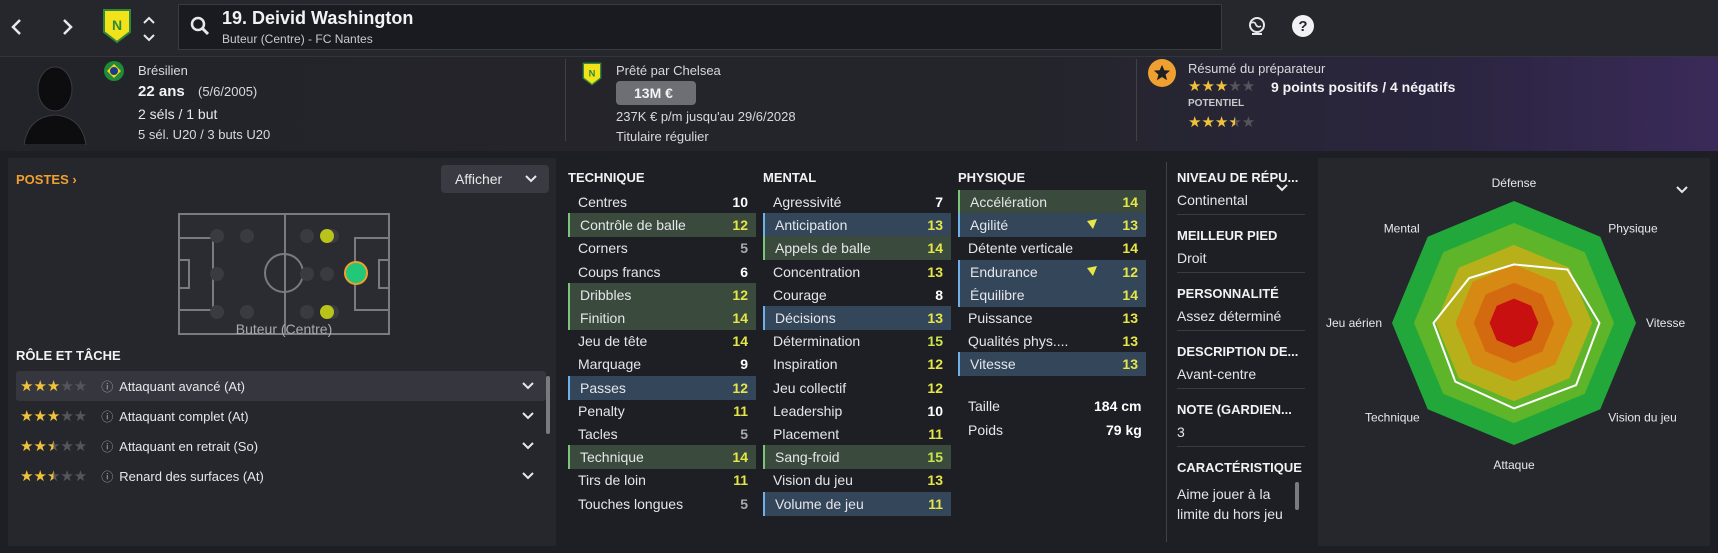 The width and height of the screenshot is (1718, 553). What do you see at coordinates (857, 411) in the screenshot?
I see `mental-attribute-row: Leadership 10` at bounding box center [857, 411].